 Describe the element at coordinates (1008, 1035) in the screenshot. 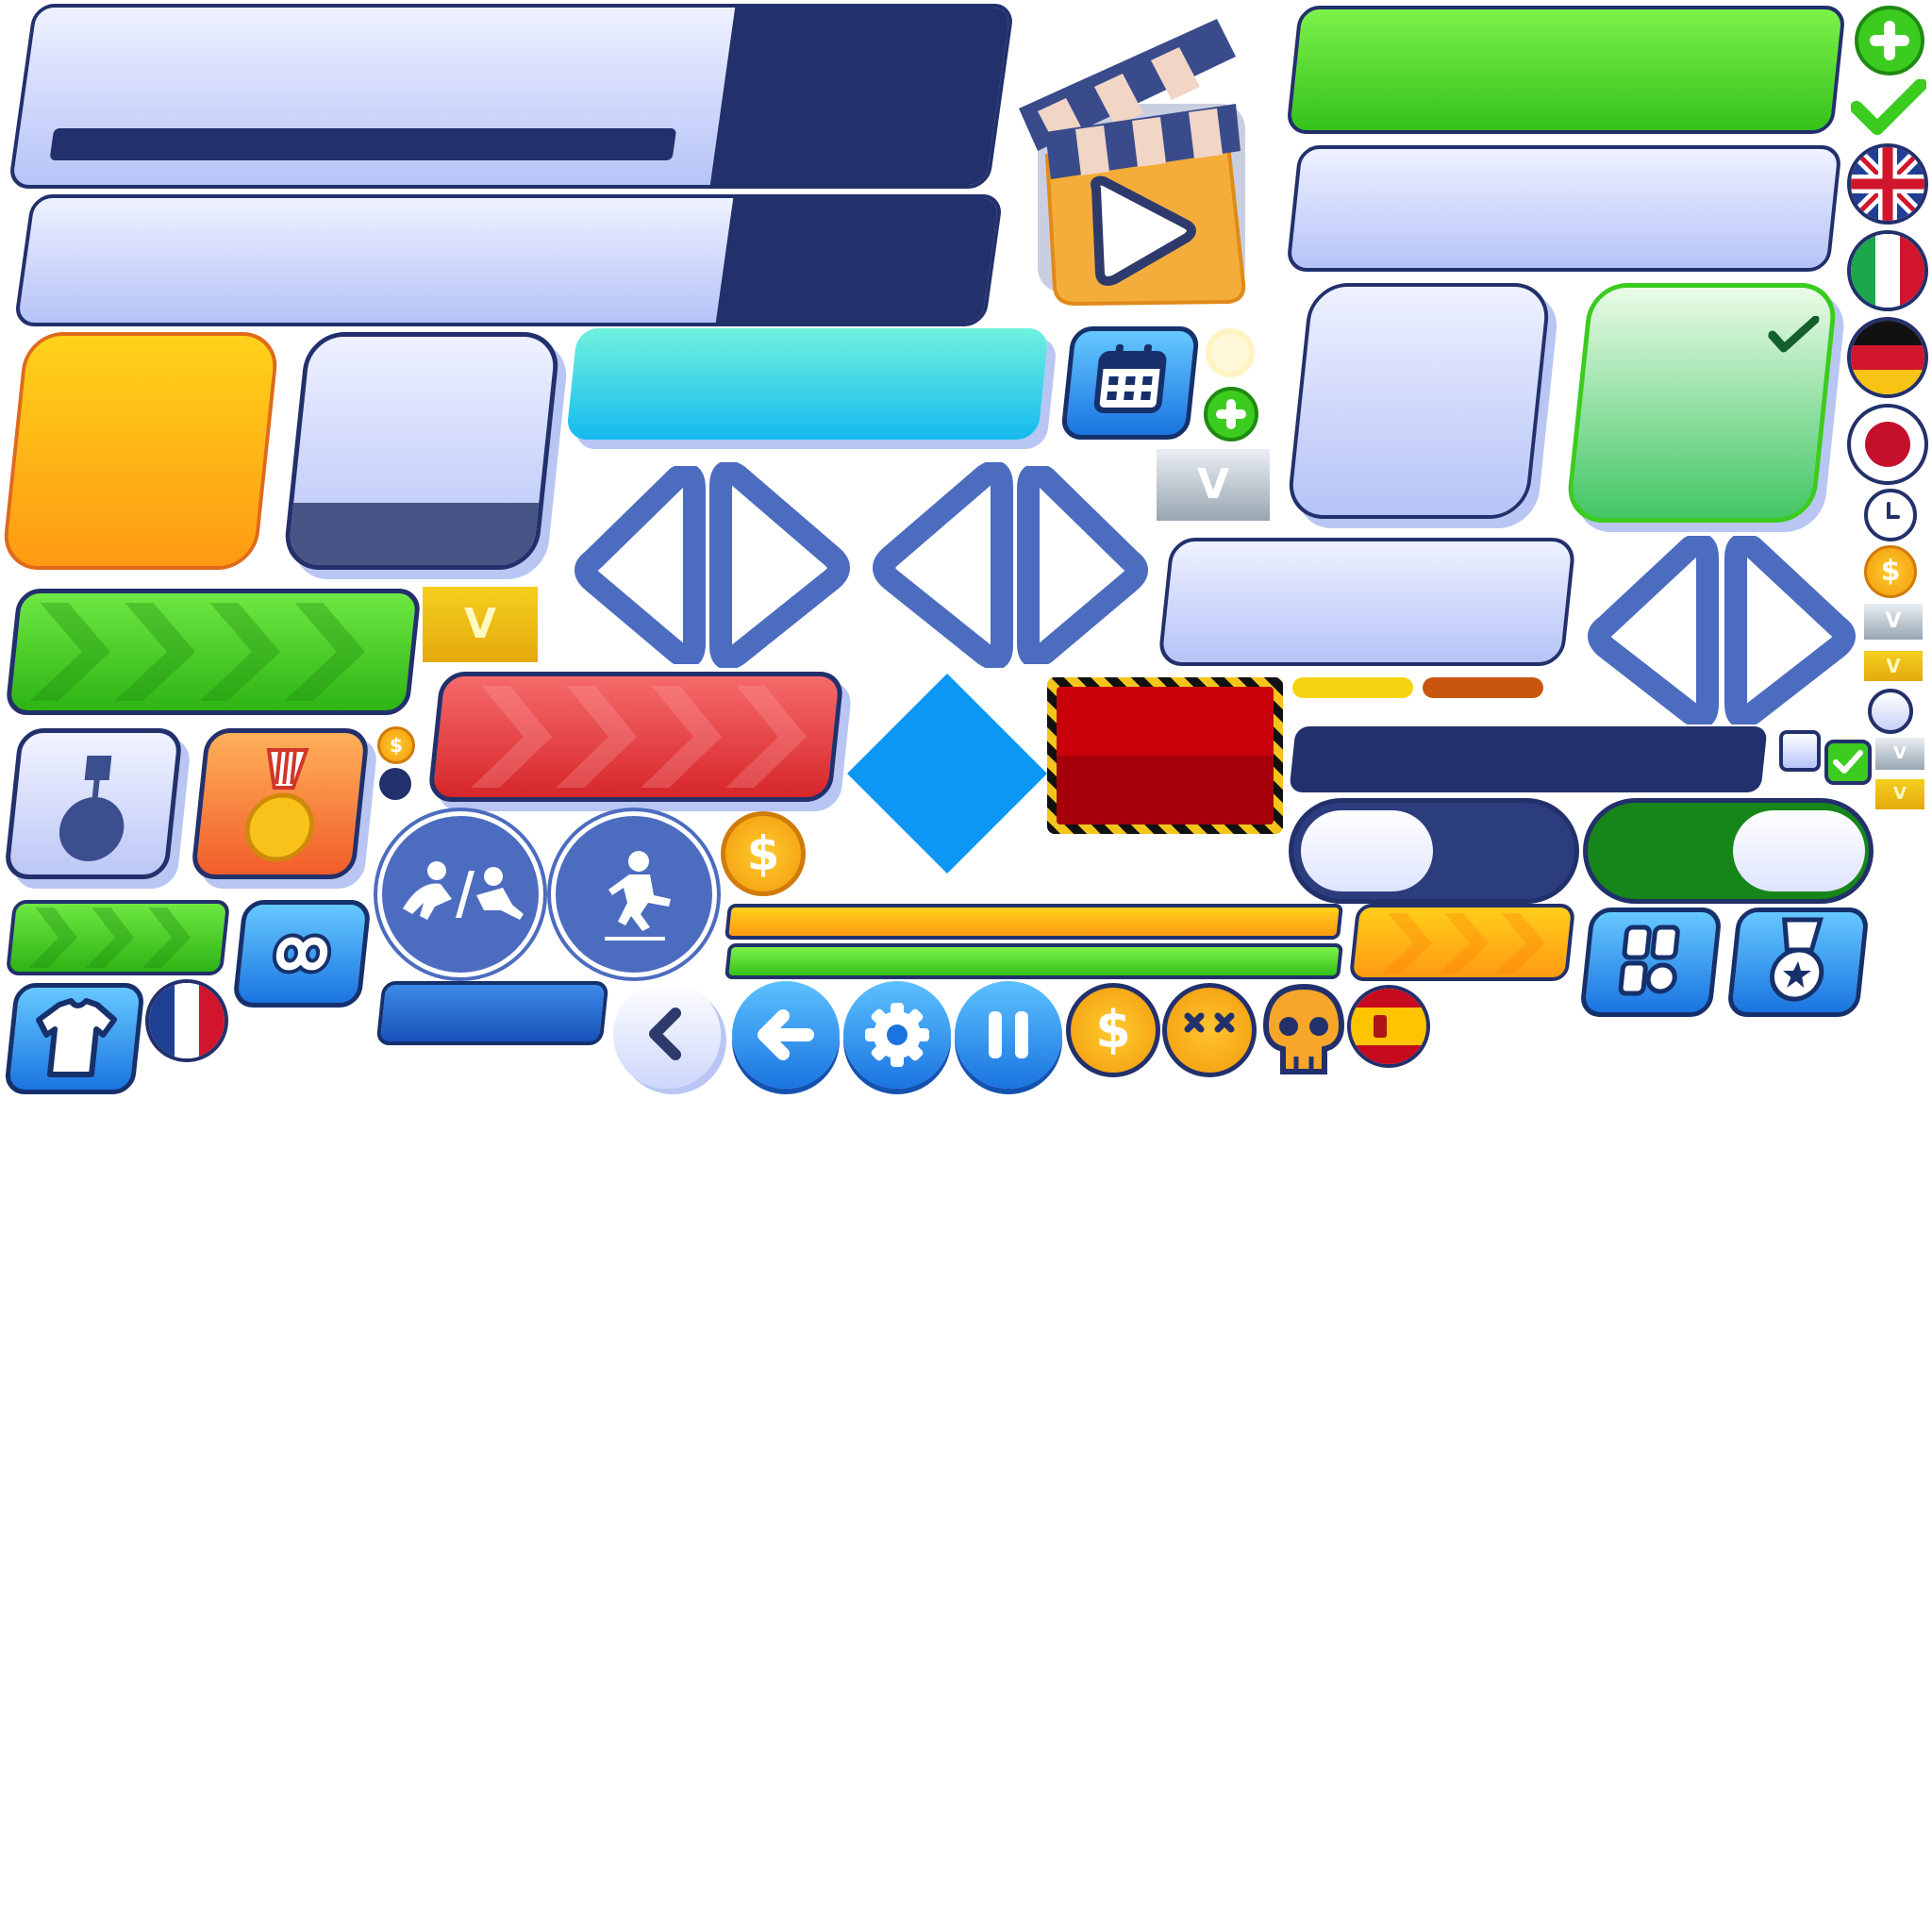

I see `pause-button` at that location.